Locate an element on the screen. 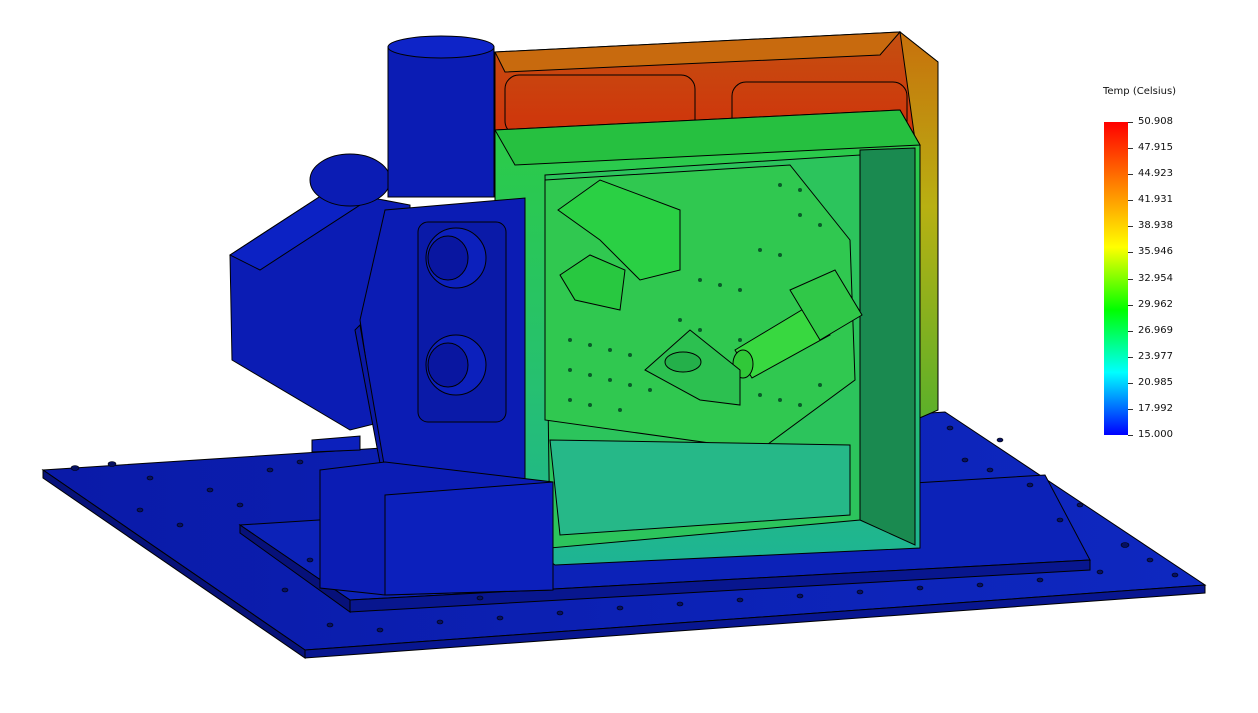 This screenshot has width=1258, height=713. legend-tick-label: 15.000 is located at coordinates (1155, 434).